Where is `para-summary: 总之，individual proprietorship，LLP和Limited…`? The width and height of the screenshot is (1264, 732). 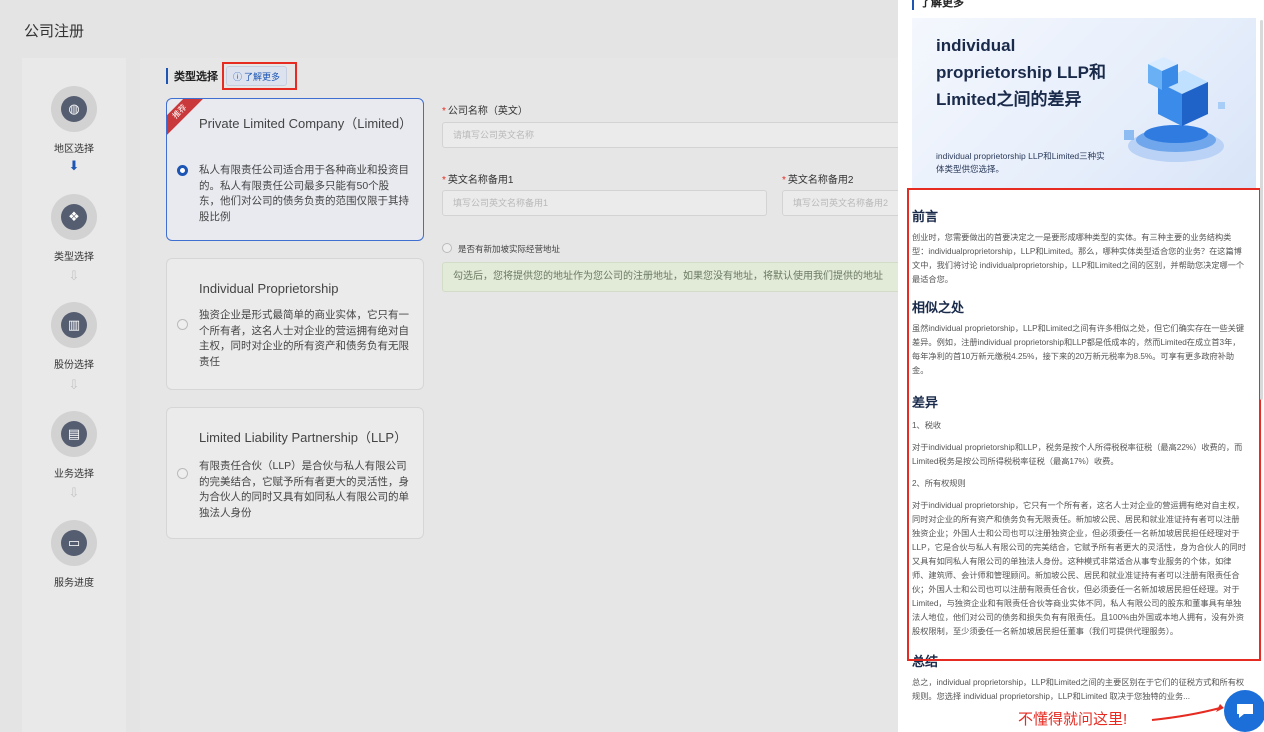
para-summary: 总之，individual proprietorship，LLP和Limited… is located at coordinates (1078, 689).